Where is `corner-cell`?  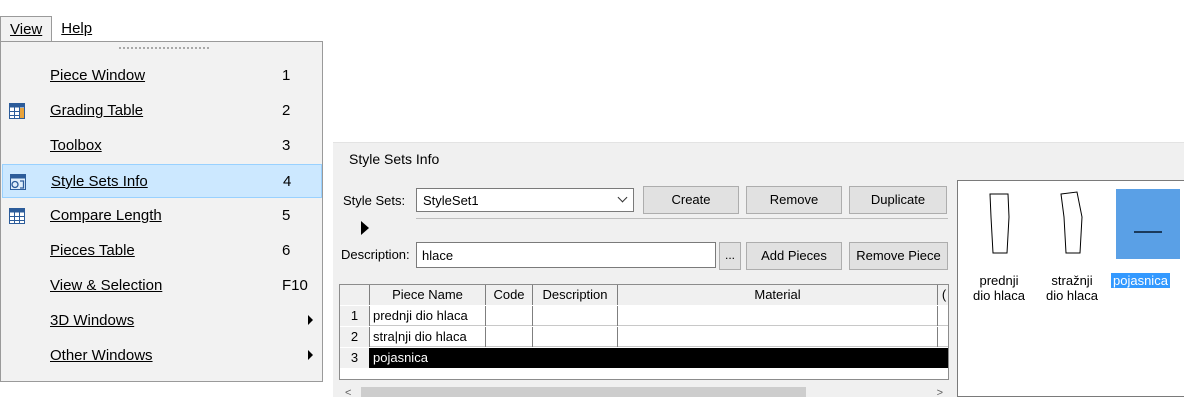
corner-cell is located at coordinates (355, 295).